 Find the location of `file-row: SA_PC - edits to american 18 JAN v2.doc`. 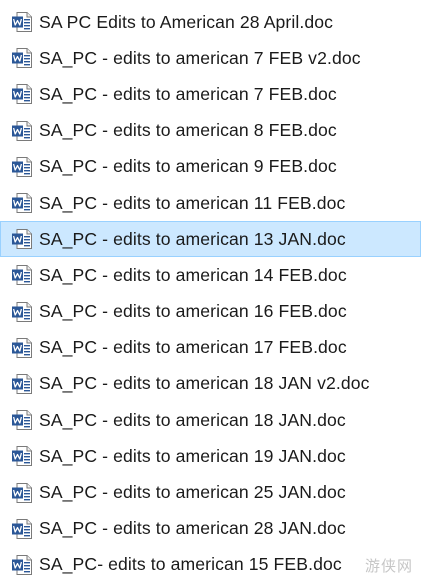

file-row: SA_PC - edits to american 18 JAN v2.doc is located at coordinates (210, 384).